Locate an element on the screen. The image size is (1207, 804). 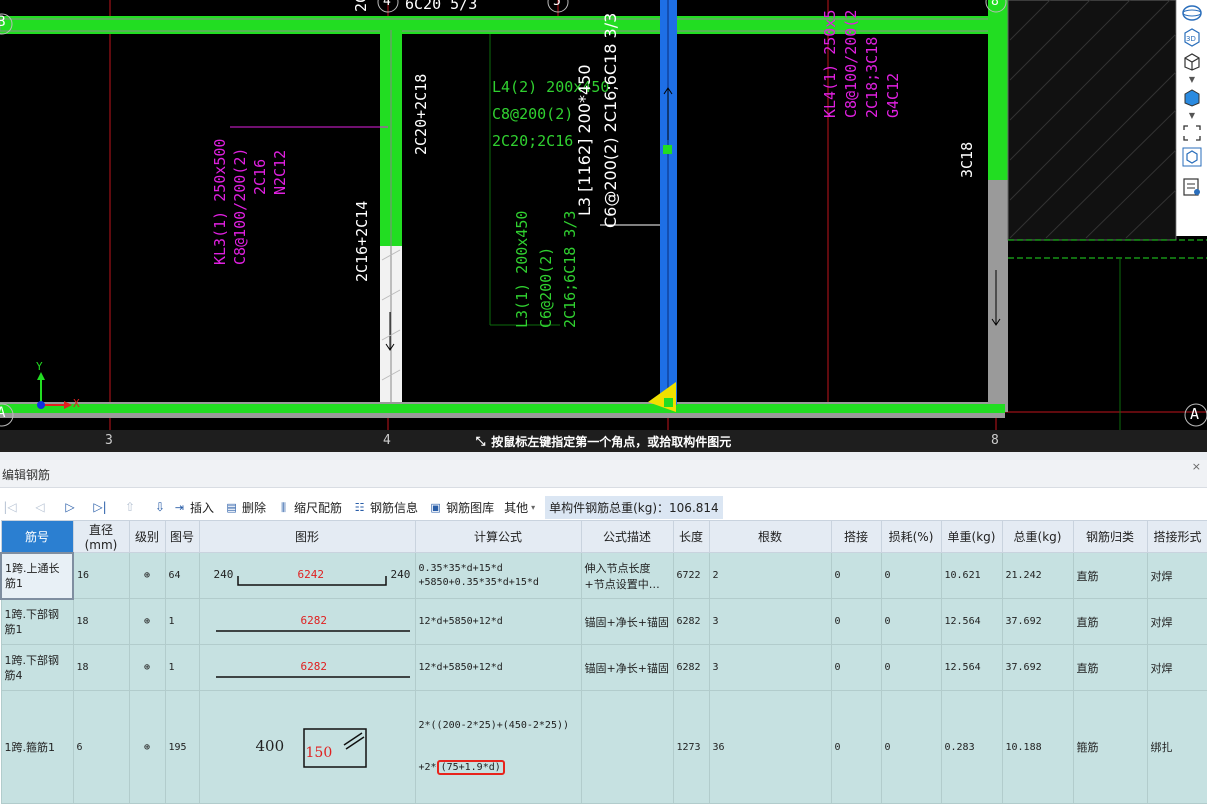
list-settings-icon is located at coordinates (1192, 187).